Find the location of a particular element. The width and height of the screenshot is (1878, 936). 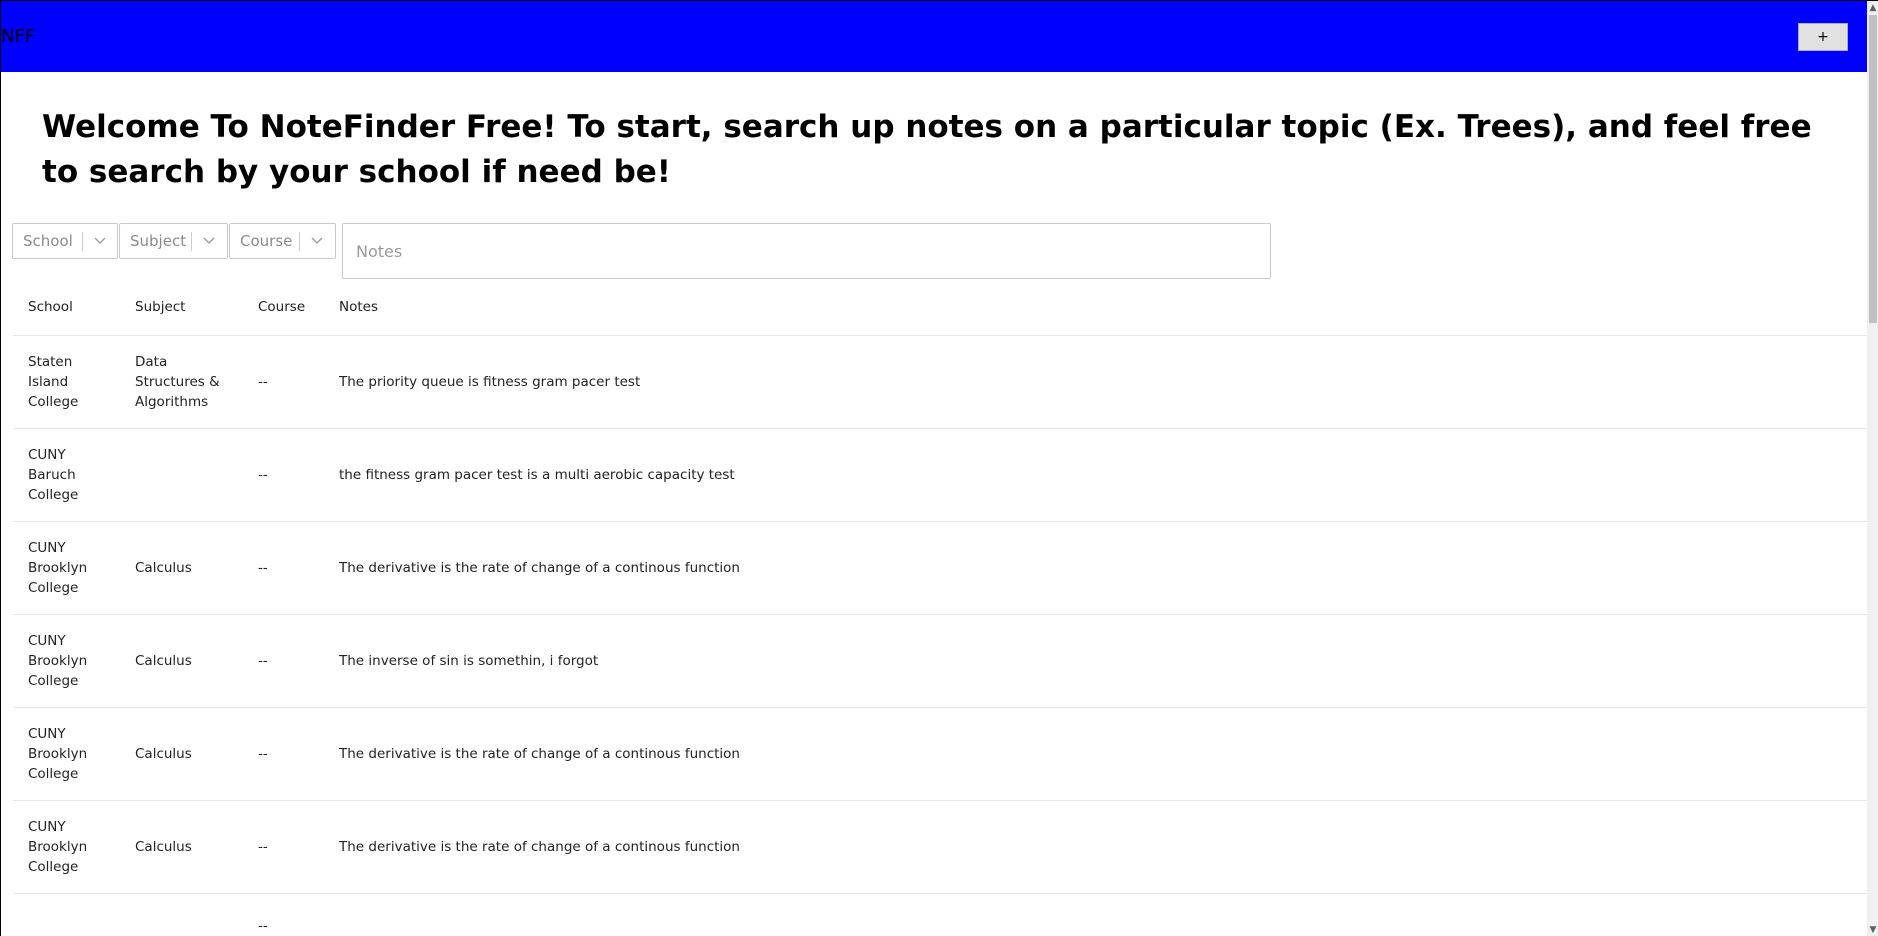

column-header-school: School is located at coordinates (68, 307).